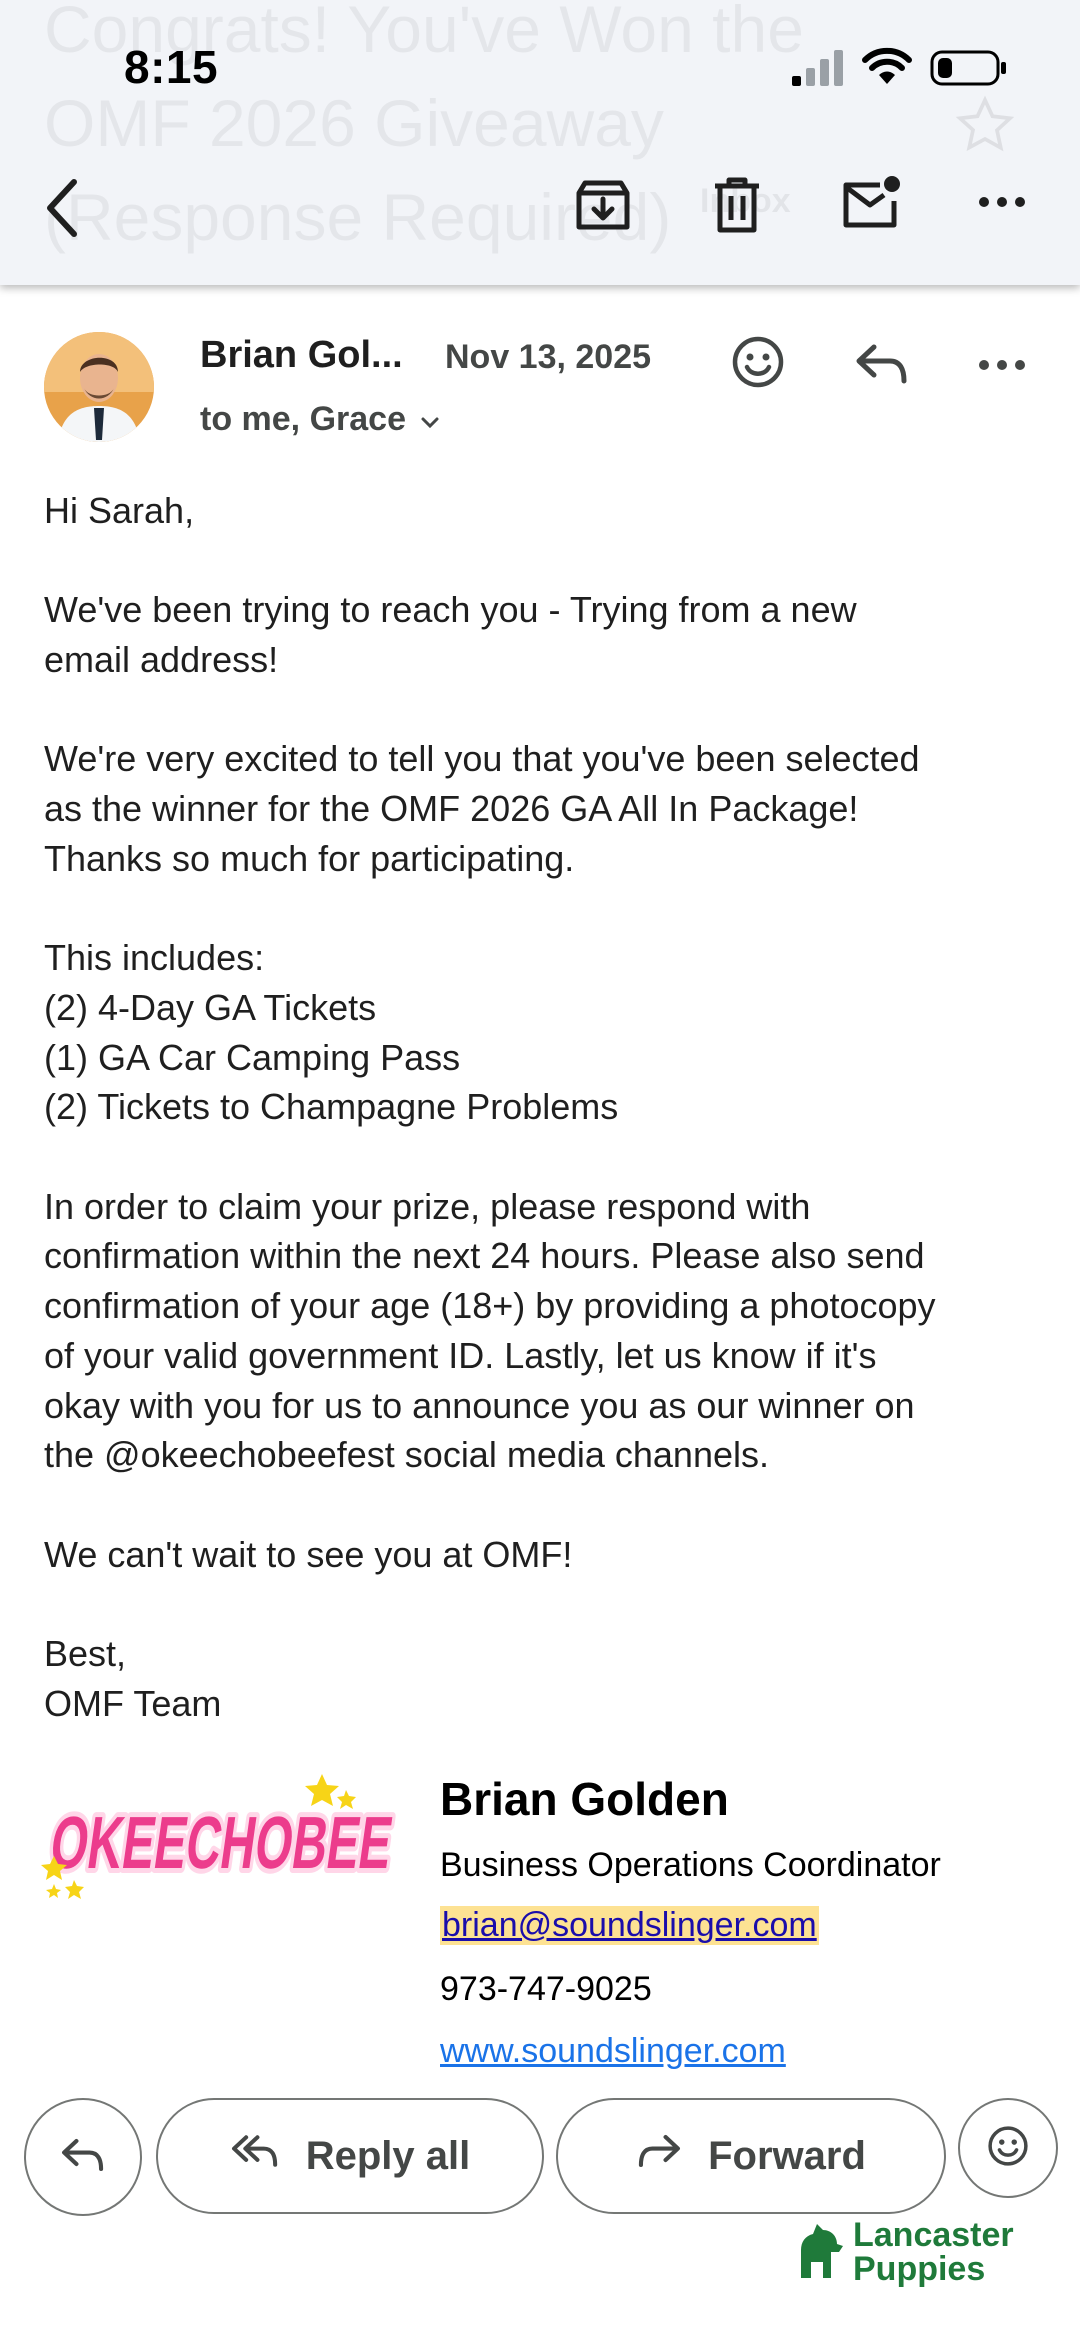 The image size is (1080, 2337). What do you see at coordinates (613, 2051) in the screenshot?
I see `signature-website-link: www.soundslinger.com` at bounding box center [613, 2051].